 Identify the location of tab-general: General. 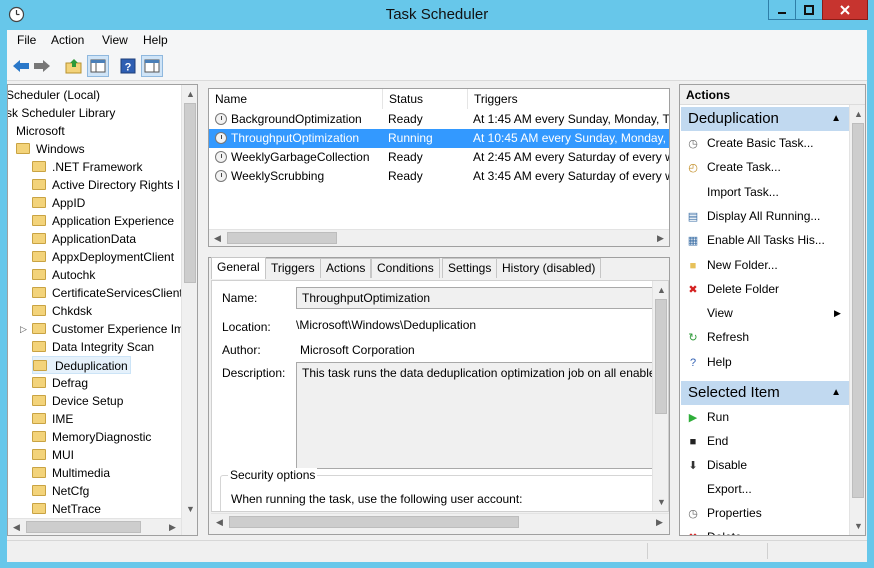
(238, 268).